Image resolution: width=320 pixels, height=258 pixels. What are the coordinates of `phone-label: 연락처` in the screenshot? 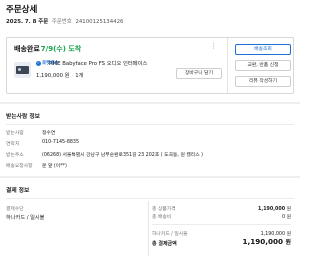 It's located at (13, 144).